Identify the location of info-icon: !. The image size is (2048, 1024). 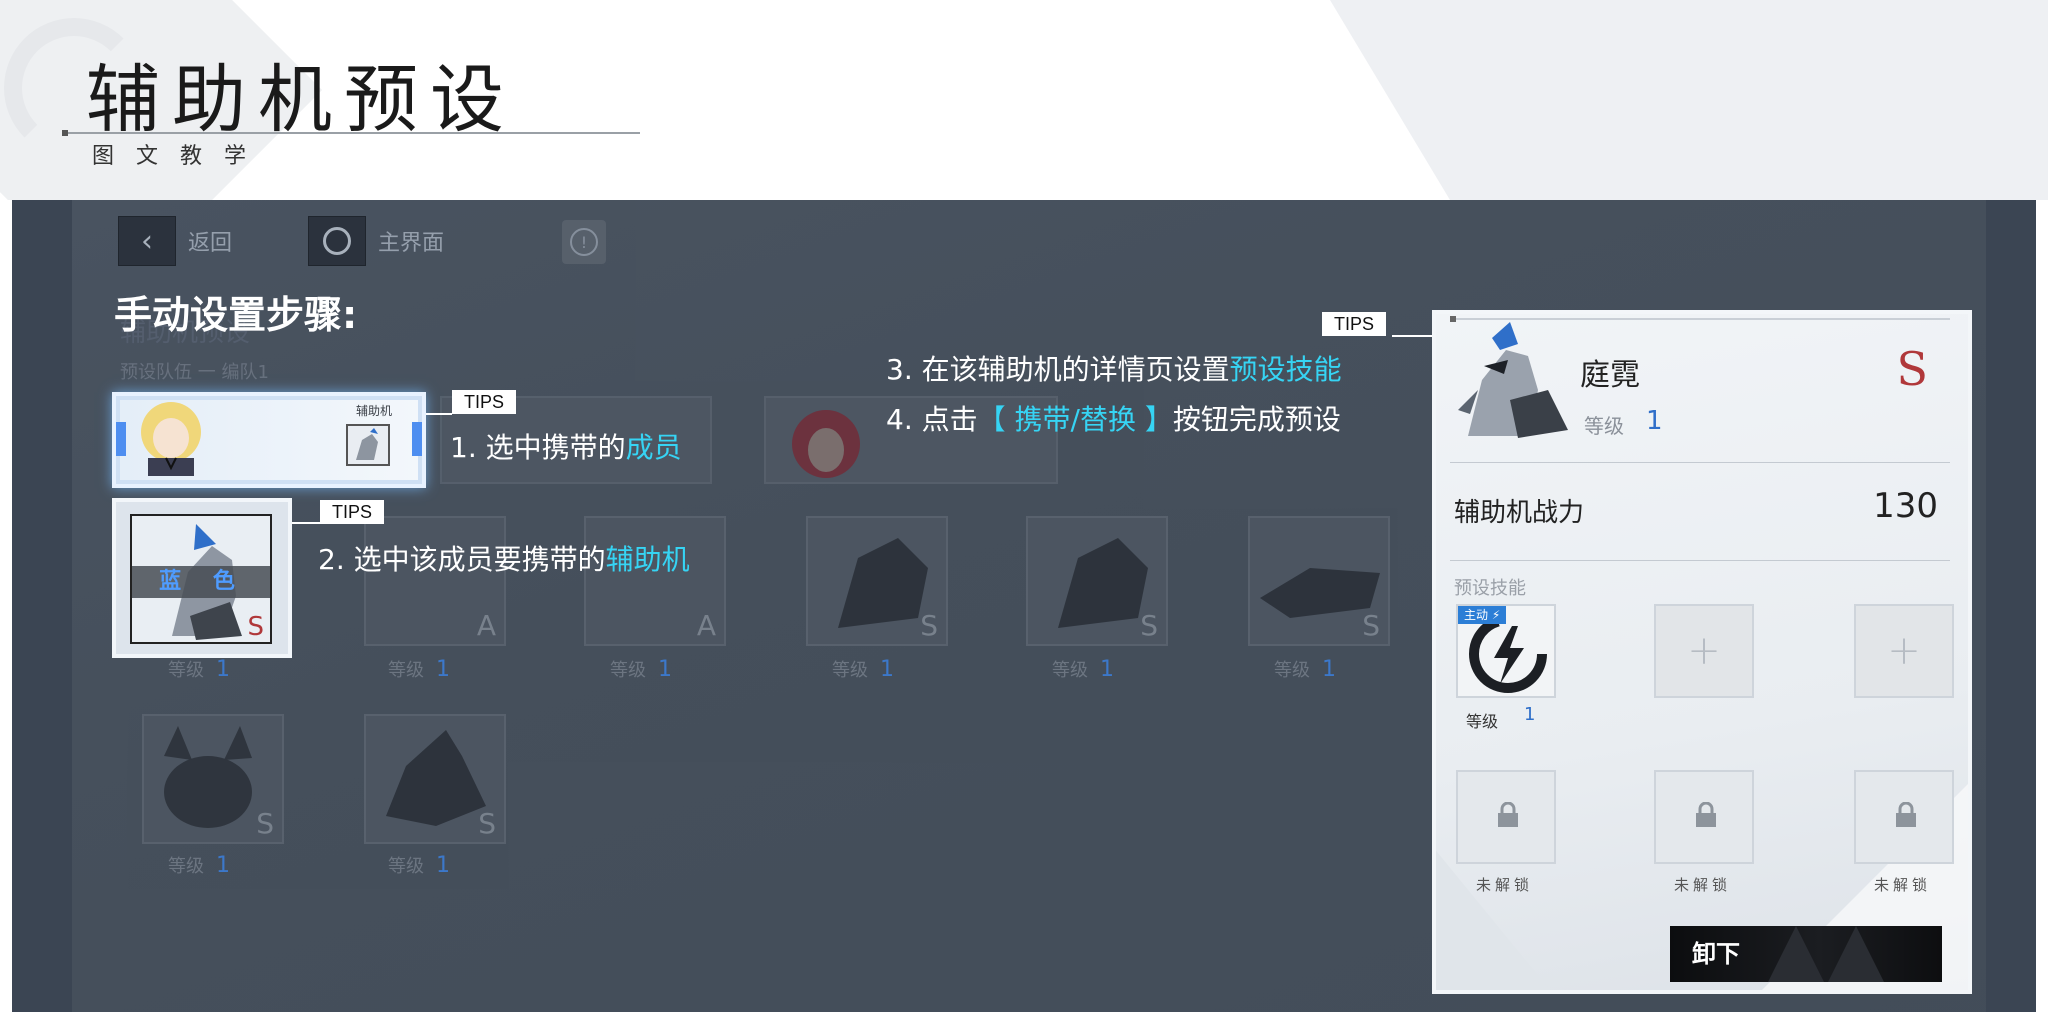
(584, 242).